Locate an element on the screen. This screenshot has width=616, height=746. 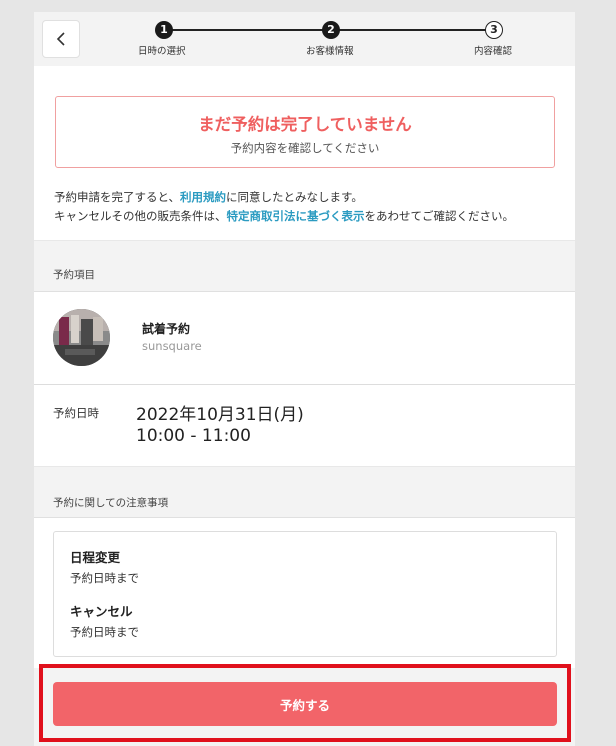
step-1-indicator: 1 is located at coordinates (164, 30).